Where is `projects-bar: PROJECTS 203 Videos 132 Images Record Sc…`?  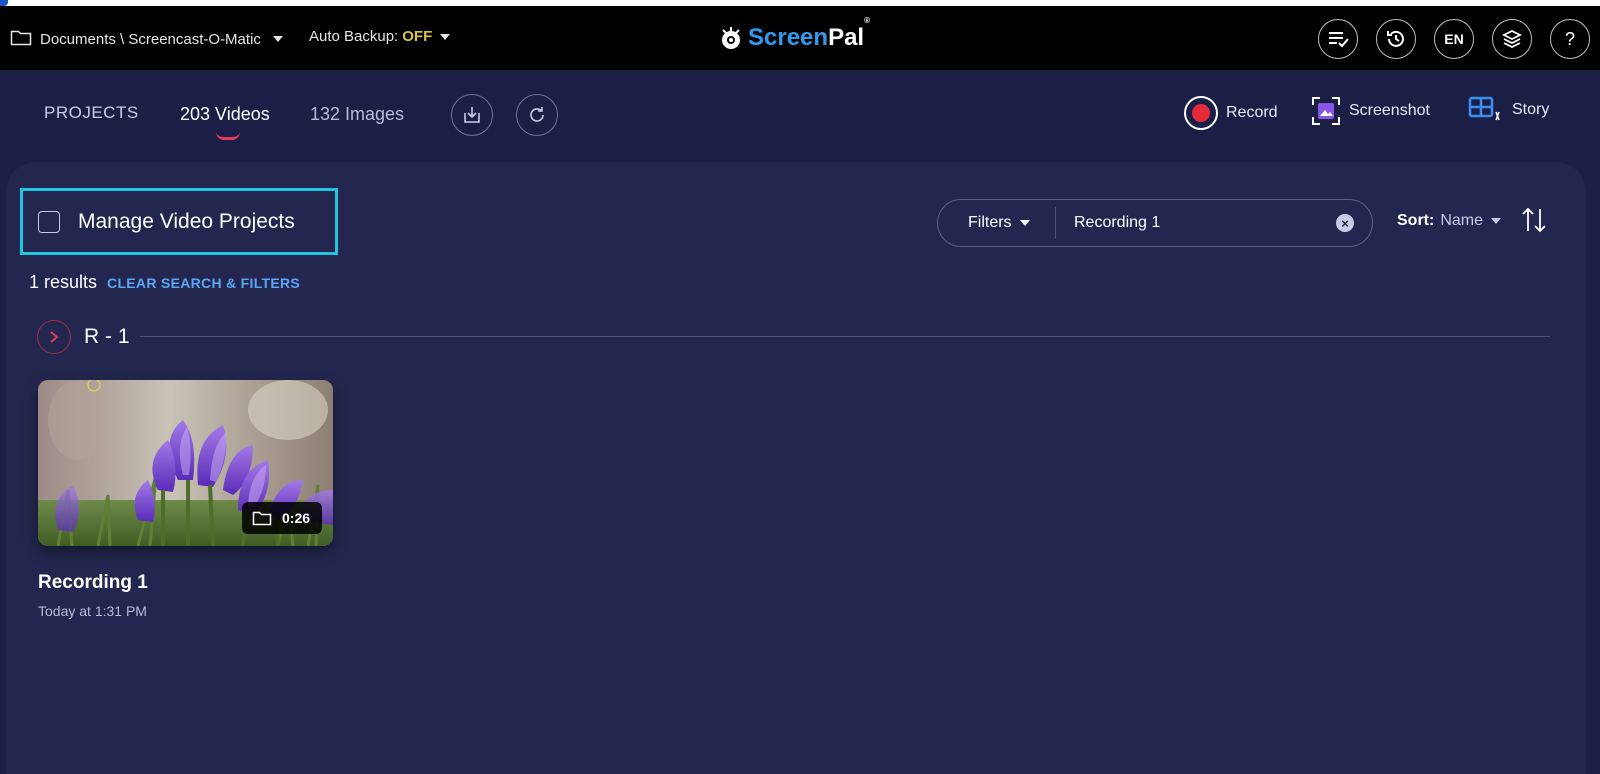
projects-bar: PROJECTS 203 Videos 132 Images Record Sc… is located at coordinates (800, 116).